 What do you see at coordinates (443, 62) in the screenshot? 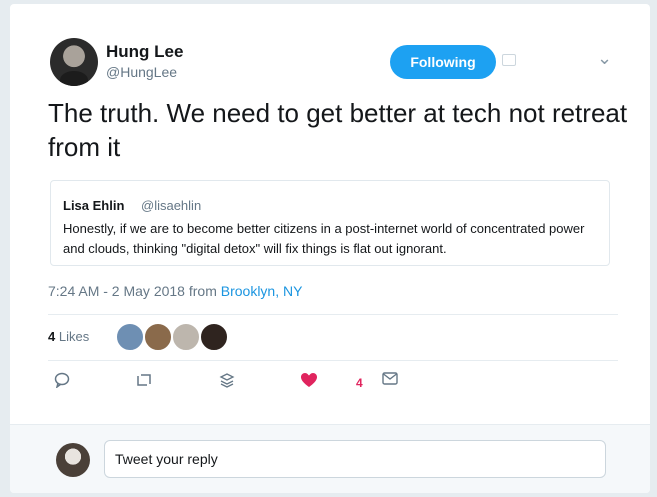
I see `following-button: Following` at bounding box center [443, 62].